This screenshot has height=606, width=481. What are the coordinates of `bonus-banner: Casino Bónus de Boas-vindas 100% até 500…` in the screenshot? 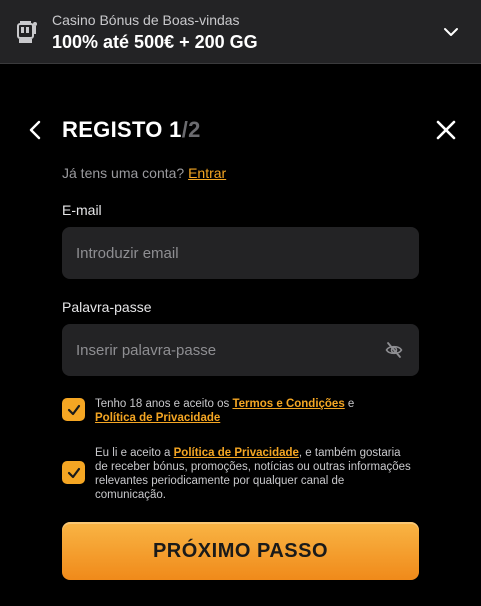 It's located at (240, 32).